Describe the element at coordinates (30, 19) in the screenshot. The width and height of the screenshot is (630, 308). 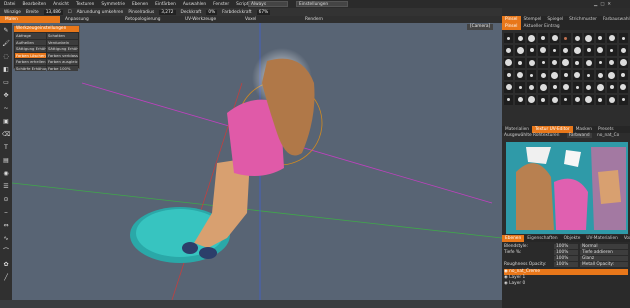
I see `room-tab-0: Malen` at that location.